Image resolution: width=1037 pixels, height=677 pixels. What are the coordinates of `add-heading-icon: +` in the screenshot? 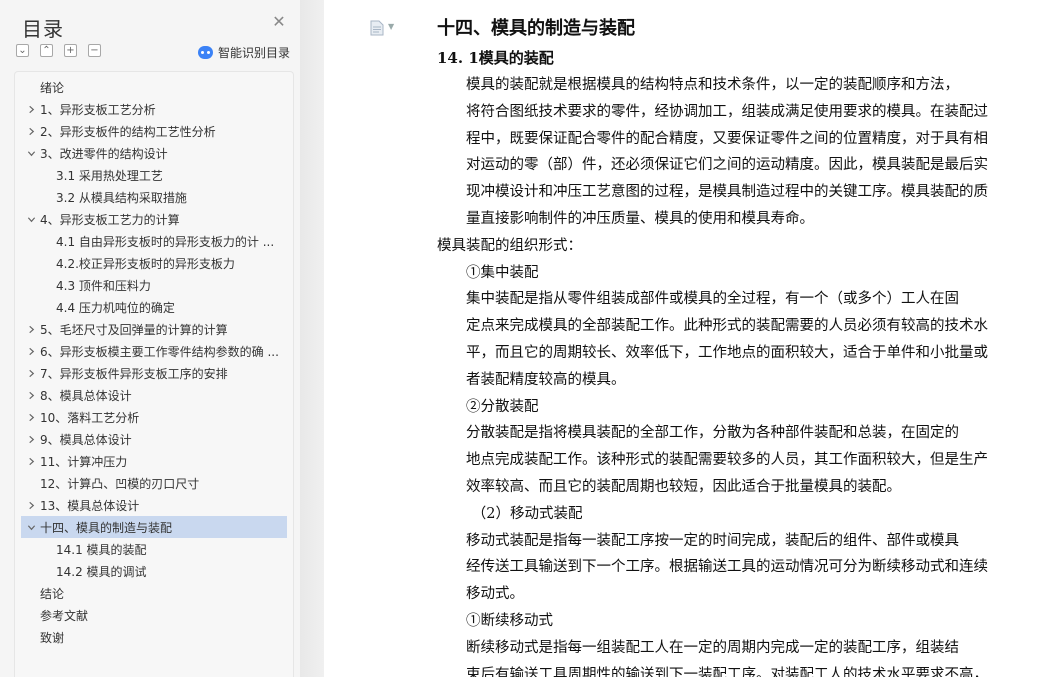 It's located at (70, 50).